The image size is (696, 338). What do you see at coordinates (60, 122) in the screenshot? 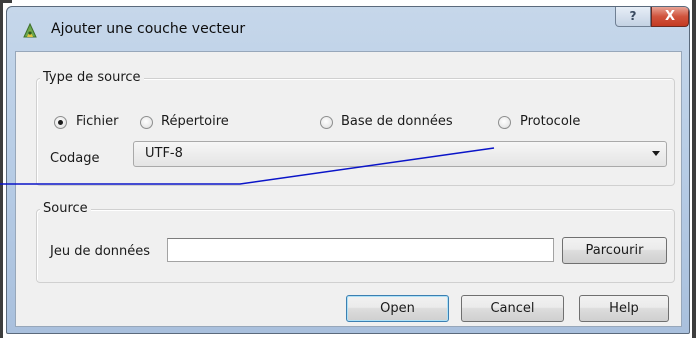
I see `radio-file` at bounding box center [60, 122].